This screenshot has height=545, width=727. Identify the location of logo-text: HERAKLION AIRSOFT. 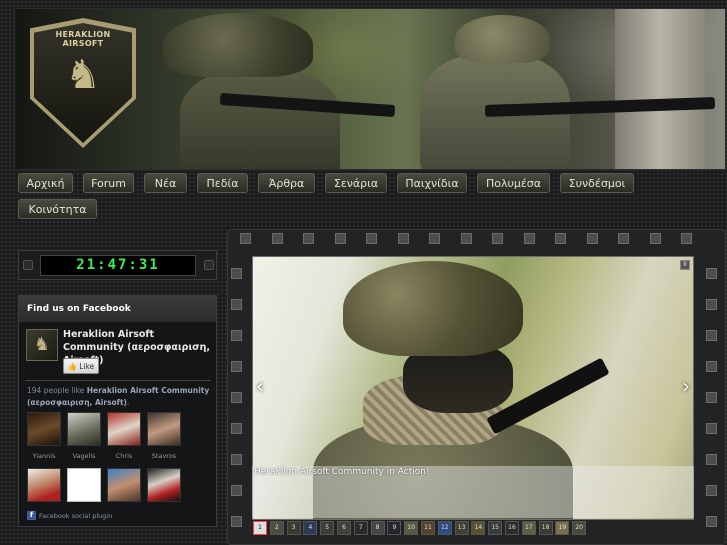
(83, 39).